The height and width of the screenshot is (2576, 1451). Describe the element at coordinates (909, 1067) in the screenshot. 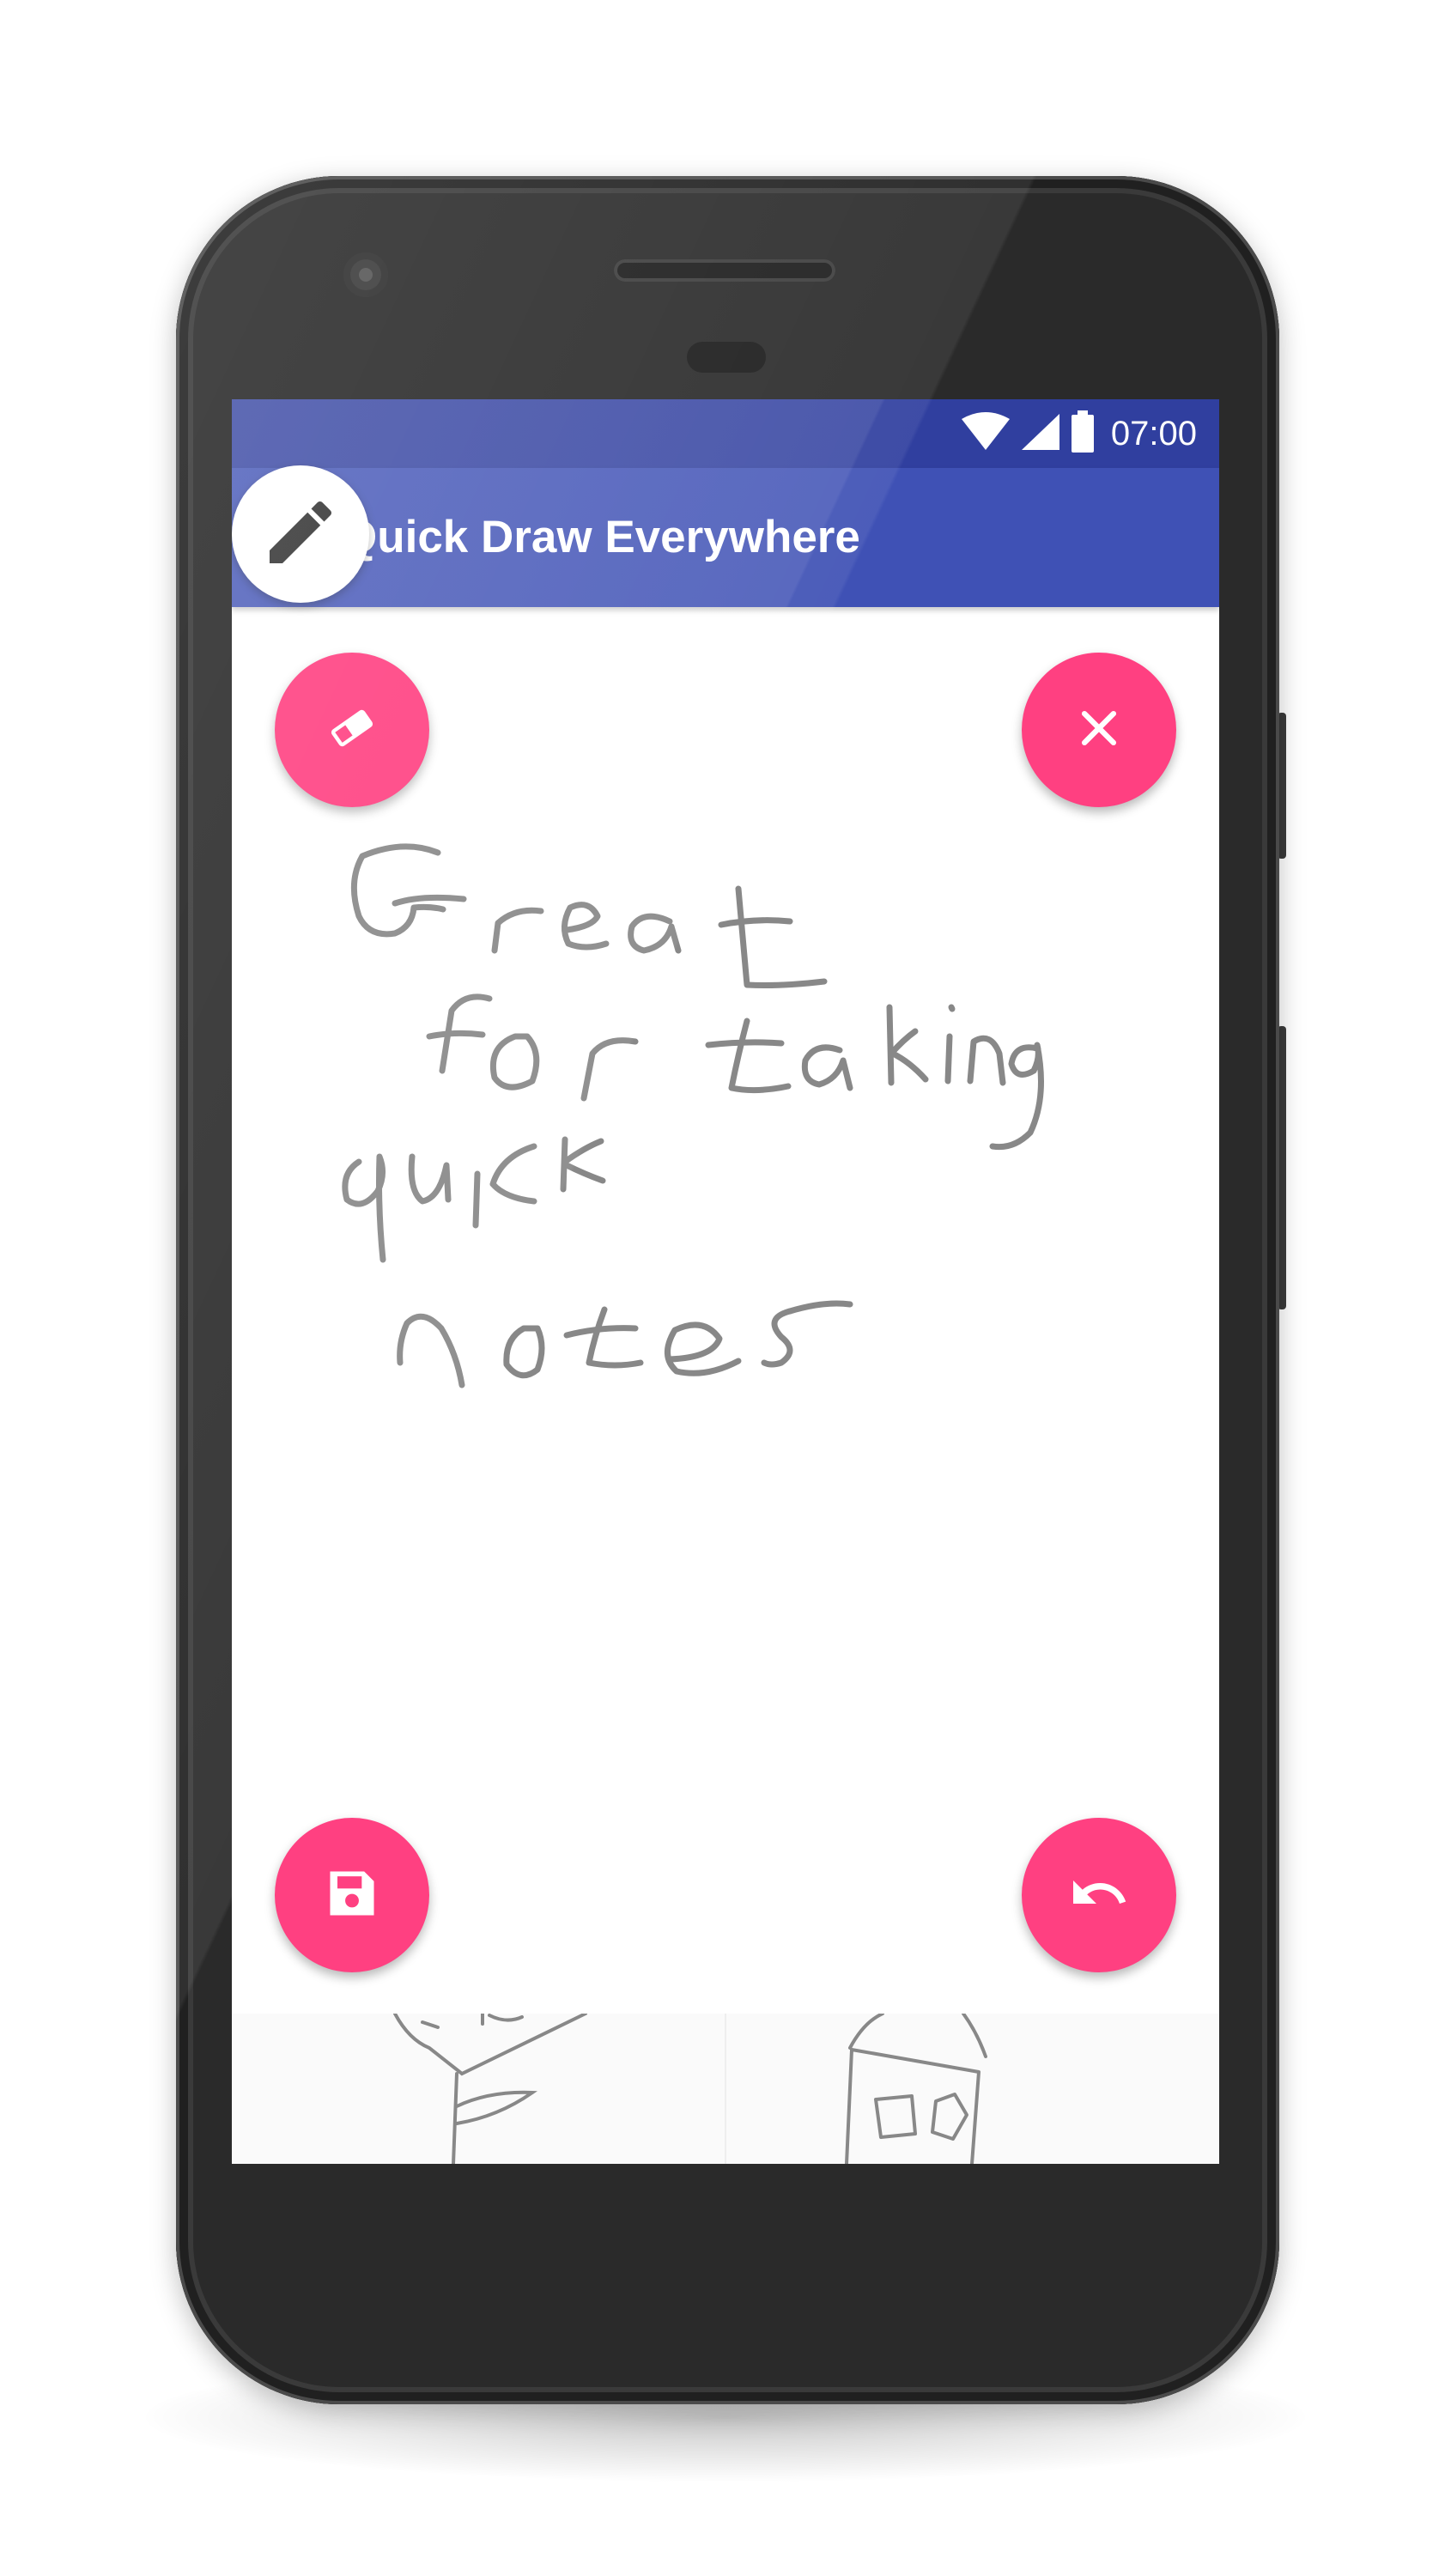

I see `stroke-k-leg` at that location.